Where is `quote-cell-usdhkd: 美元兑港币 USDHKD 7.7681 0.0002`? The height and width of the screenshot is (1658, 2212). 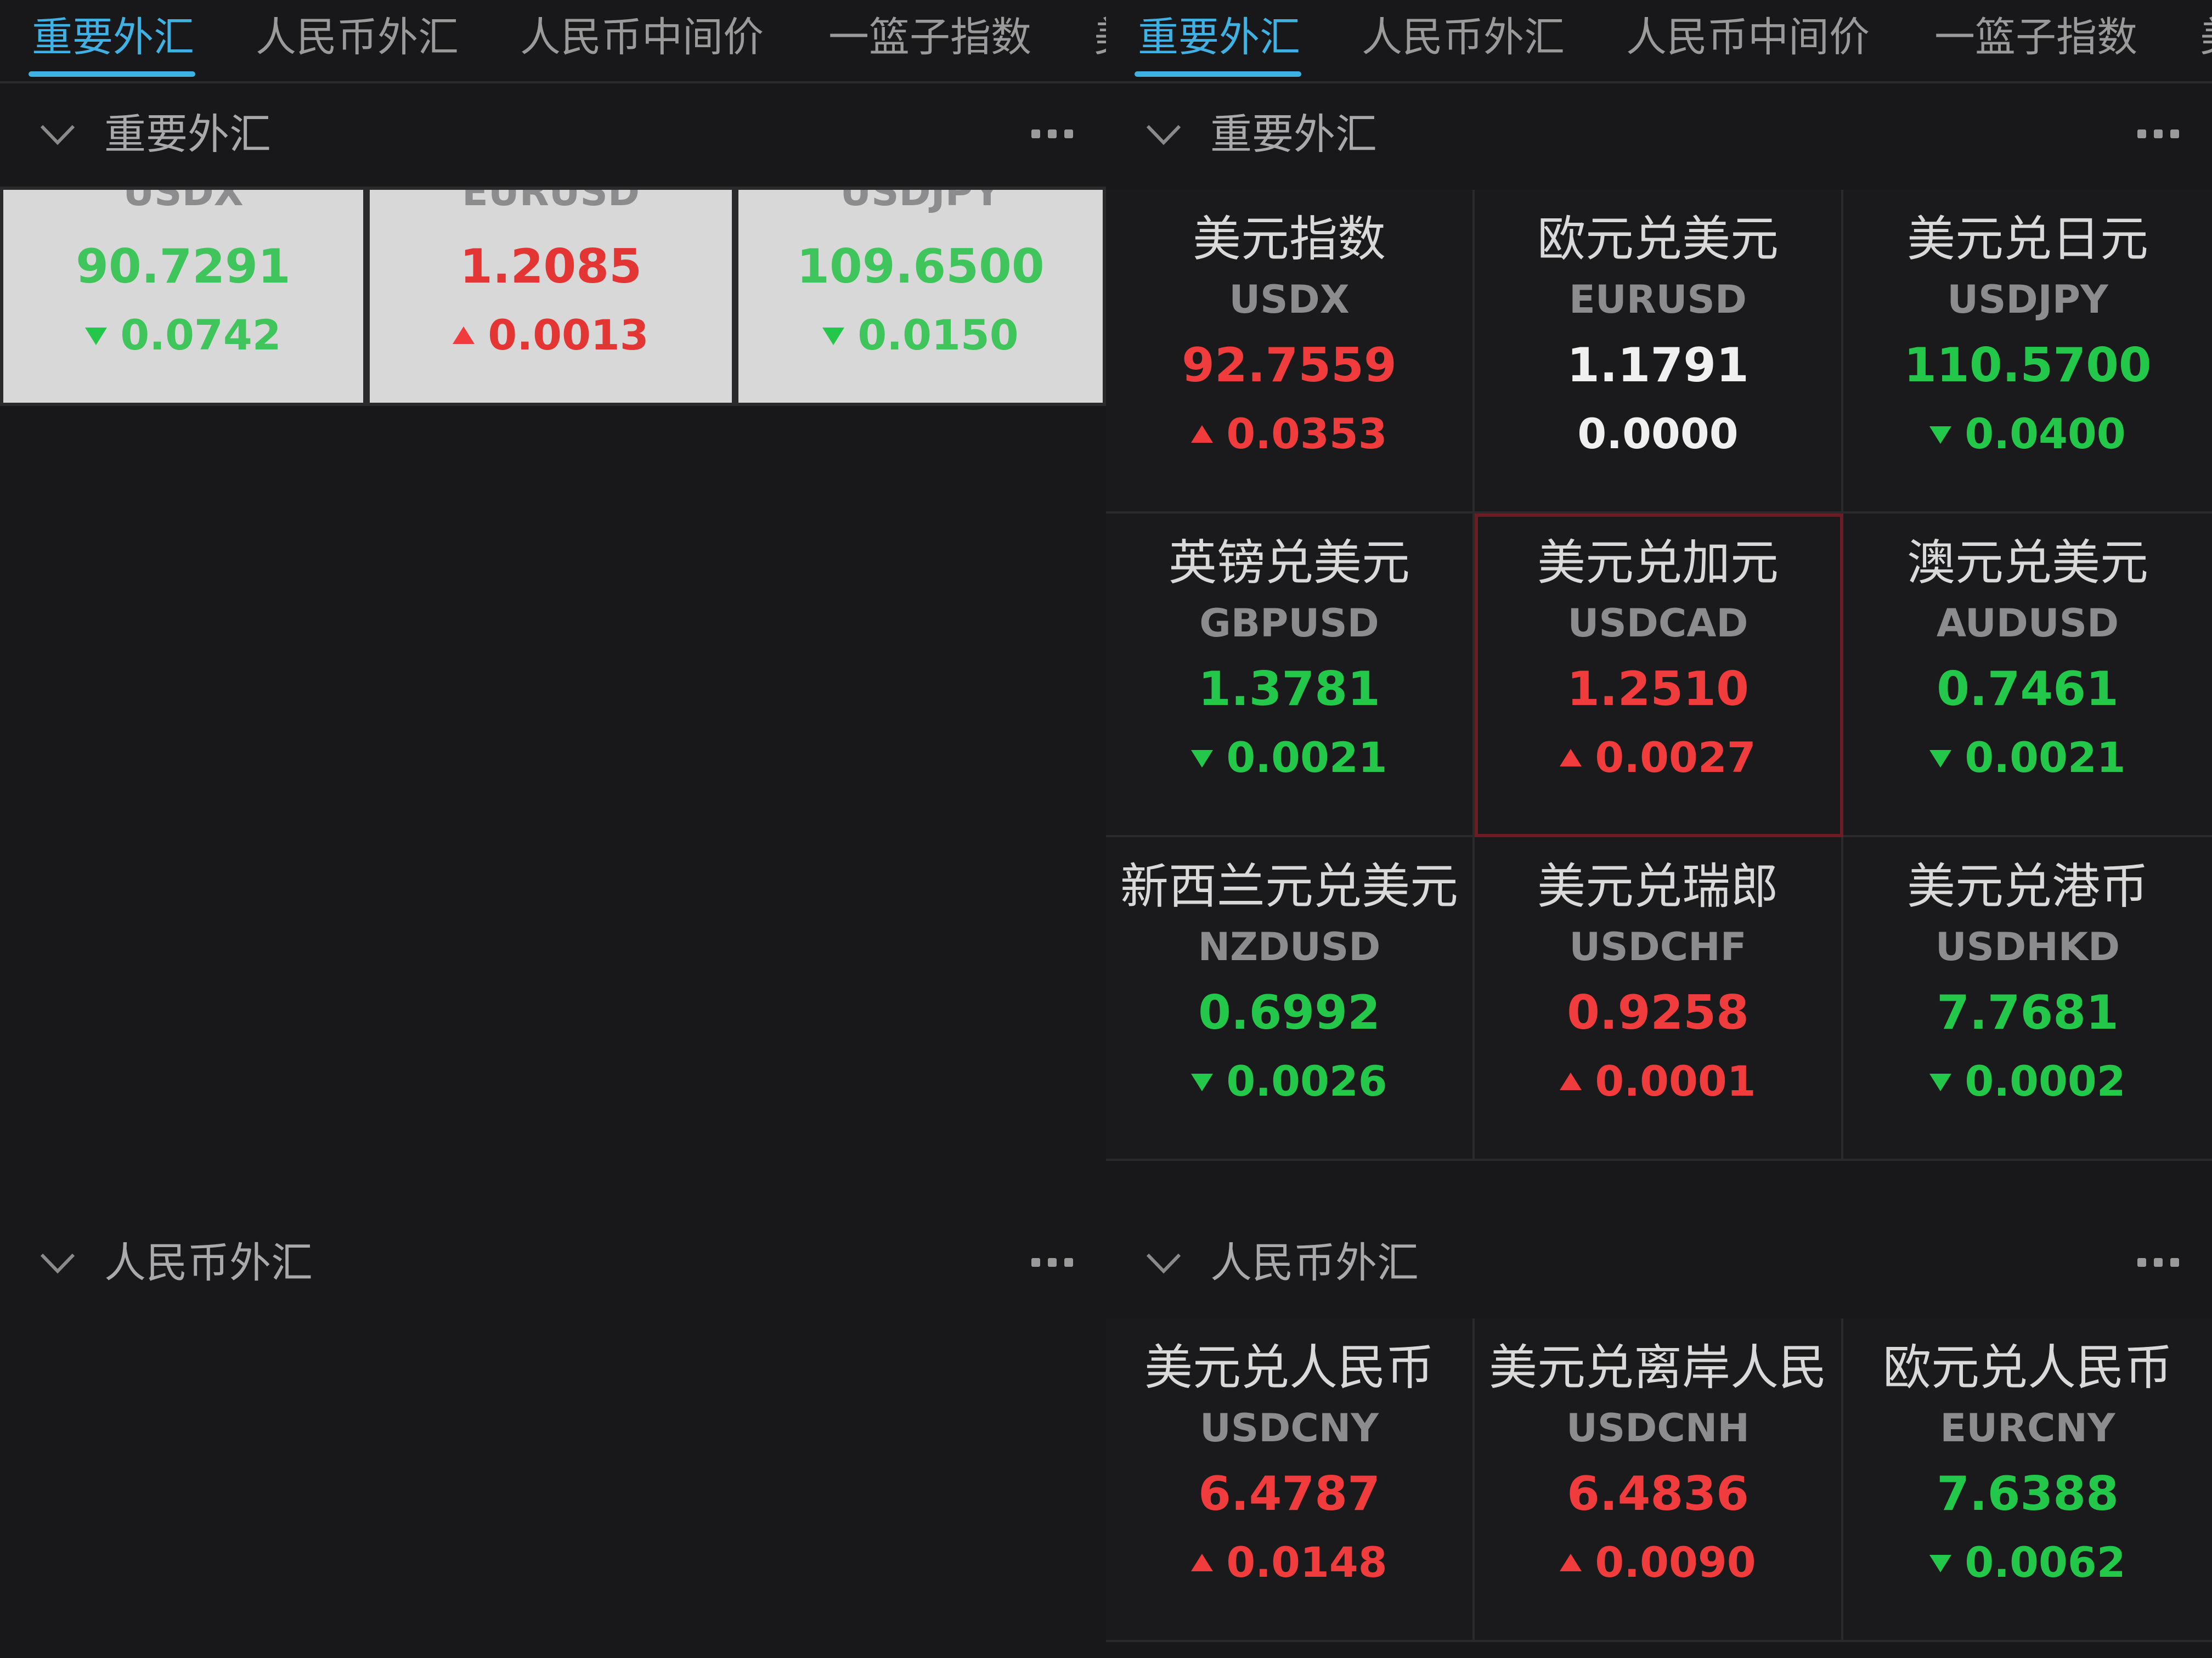 quote-cell-usdhkd: 美元兑港币 USDHKD 7.7681 0.0002 is located at coordinates (2028, 999).